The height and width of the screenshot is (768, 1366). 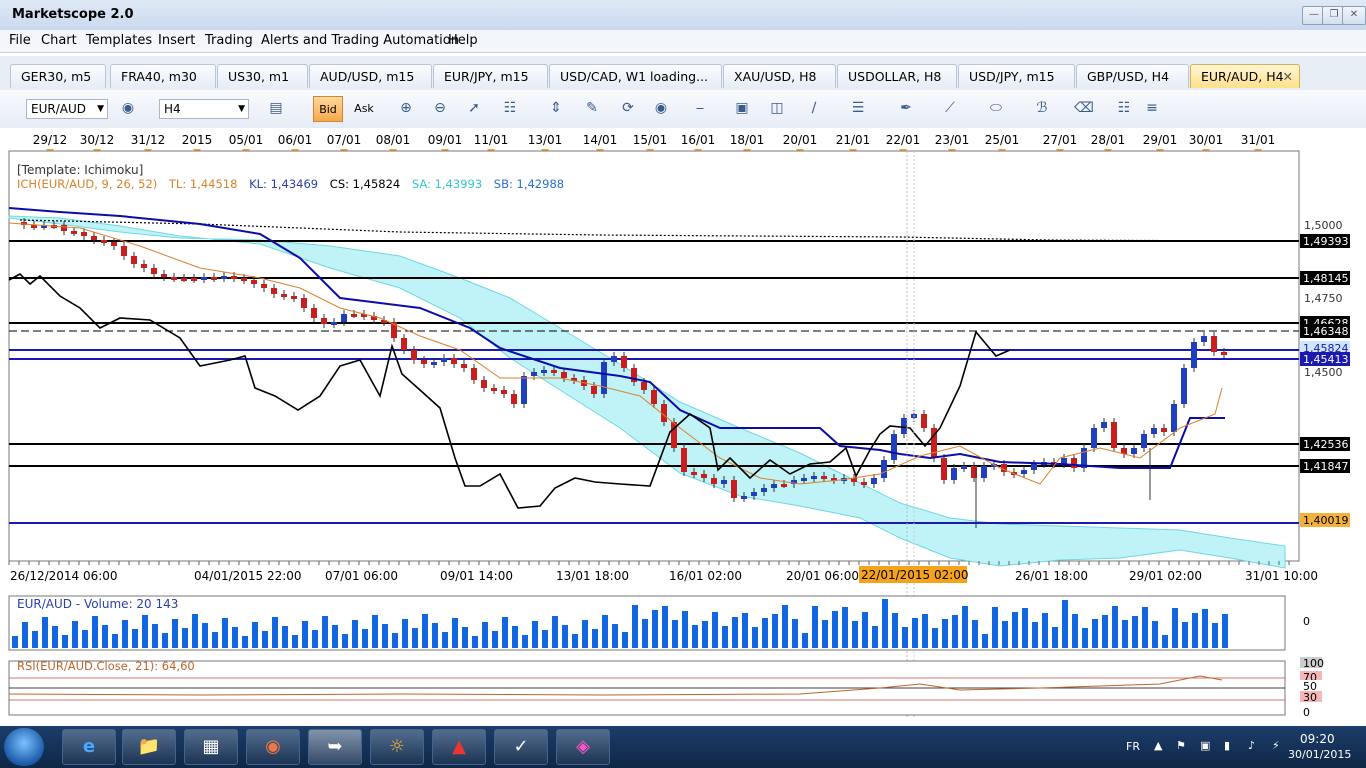 I want to click on price-axis-label: 1,5000, so click(x=1323, y=225).